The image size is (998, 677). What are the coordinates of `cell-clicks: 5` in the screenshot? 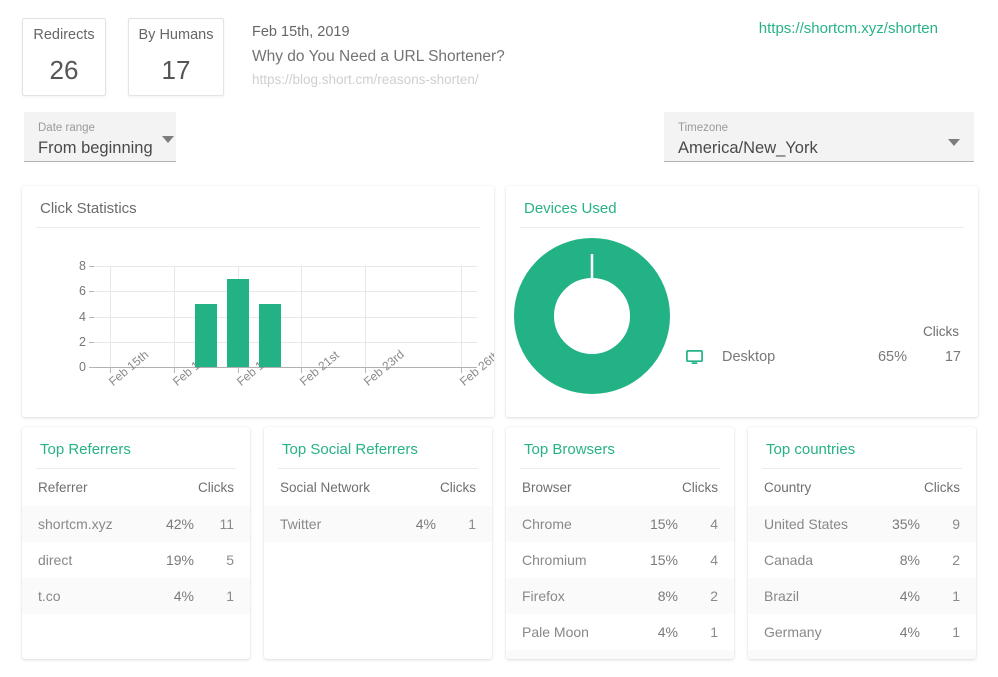 It's located at (230, 560).